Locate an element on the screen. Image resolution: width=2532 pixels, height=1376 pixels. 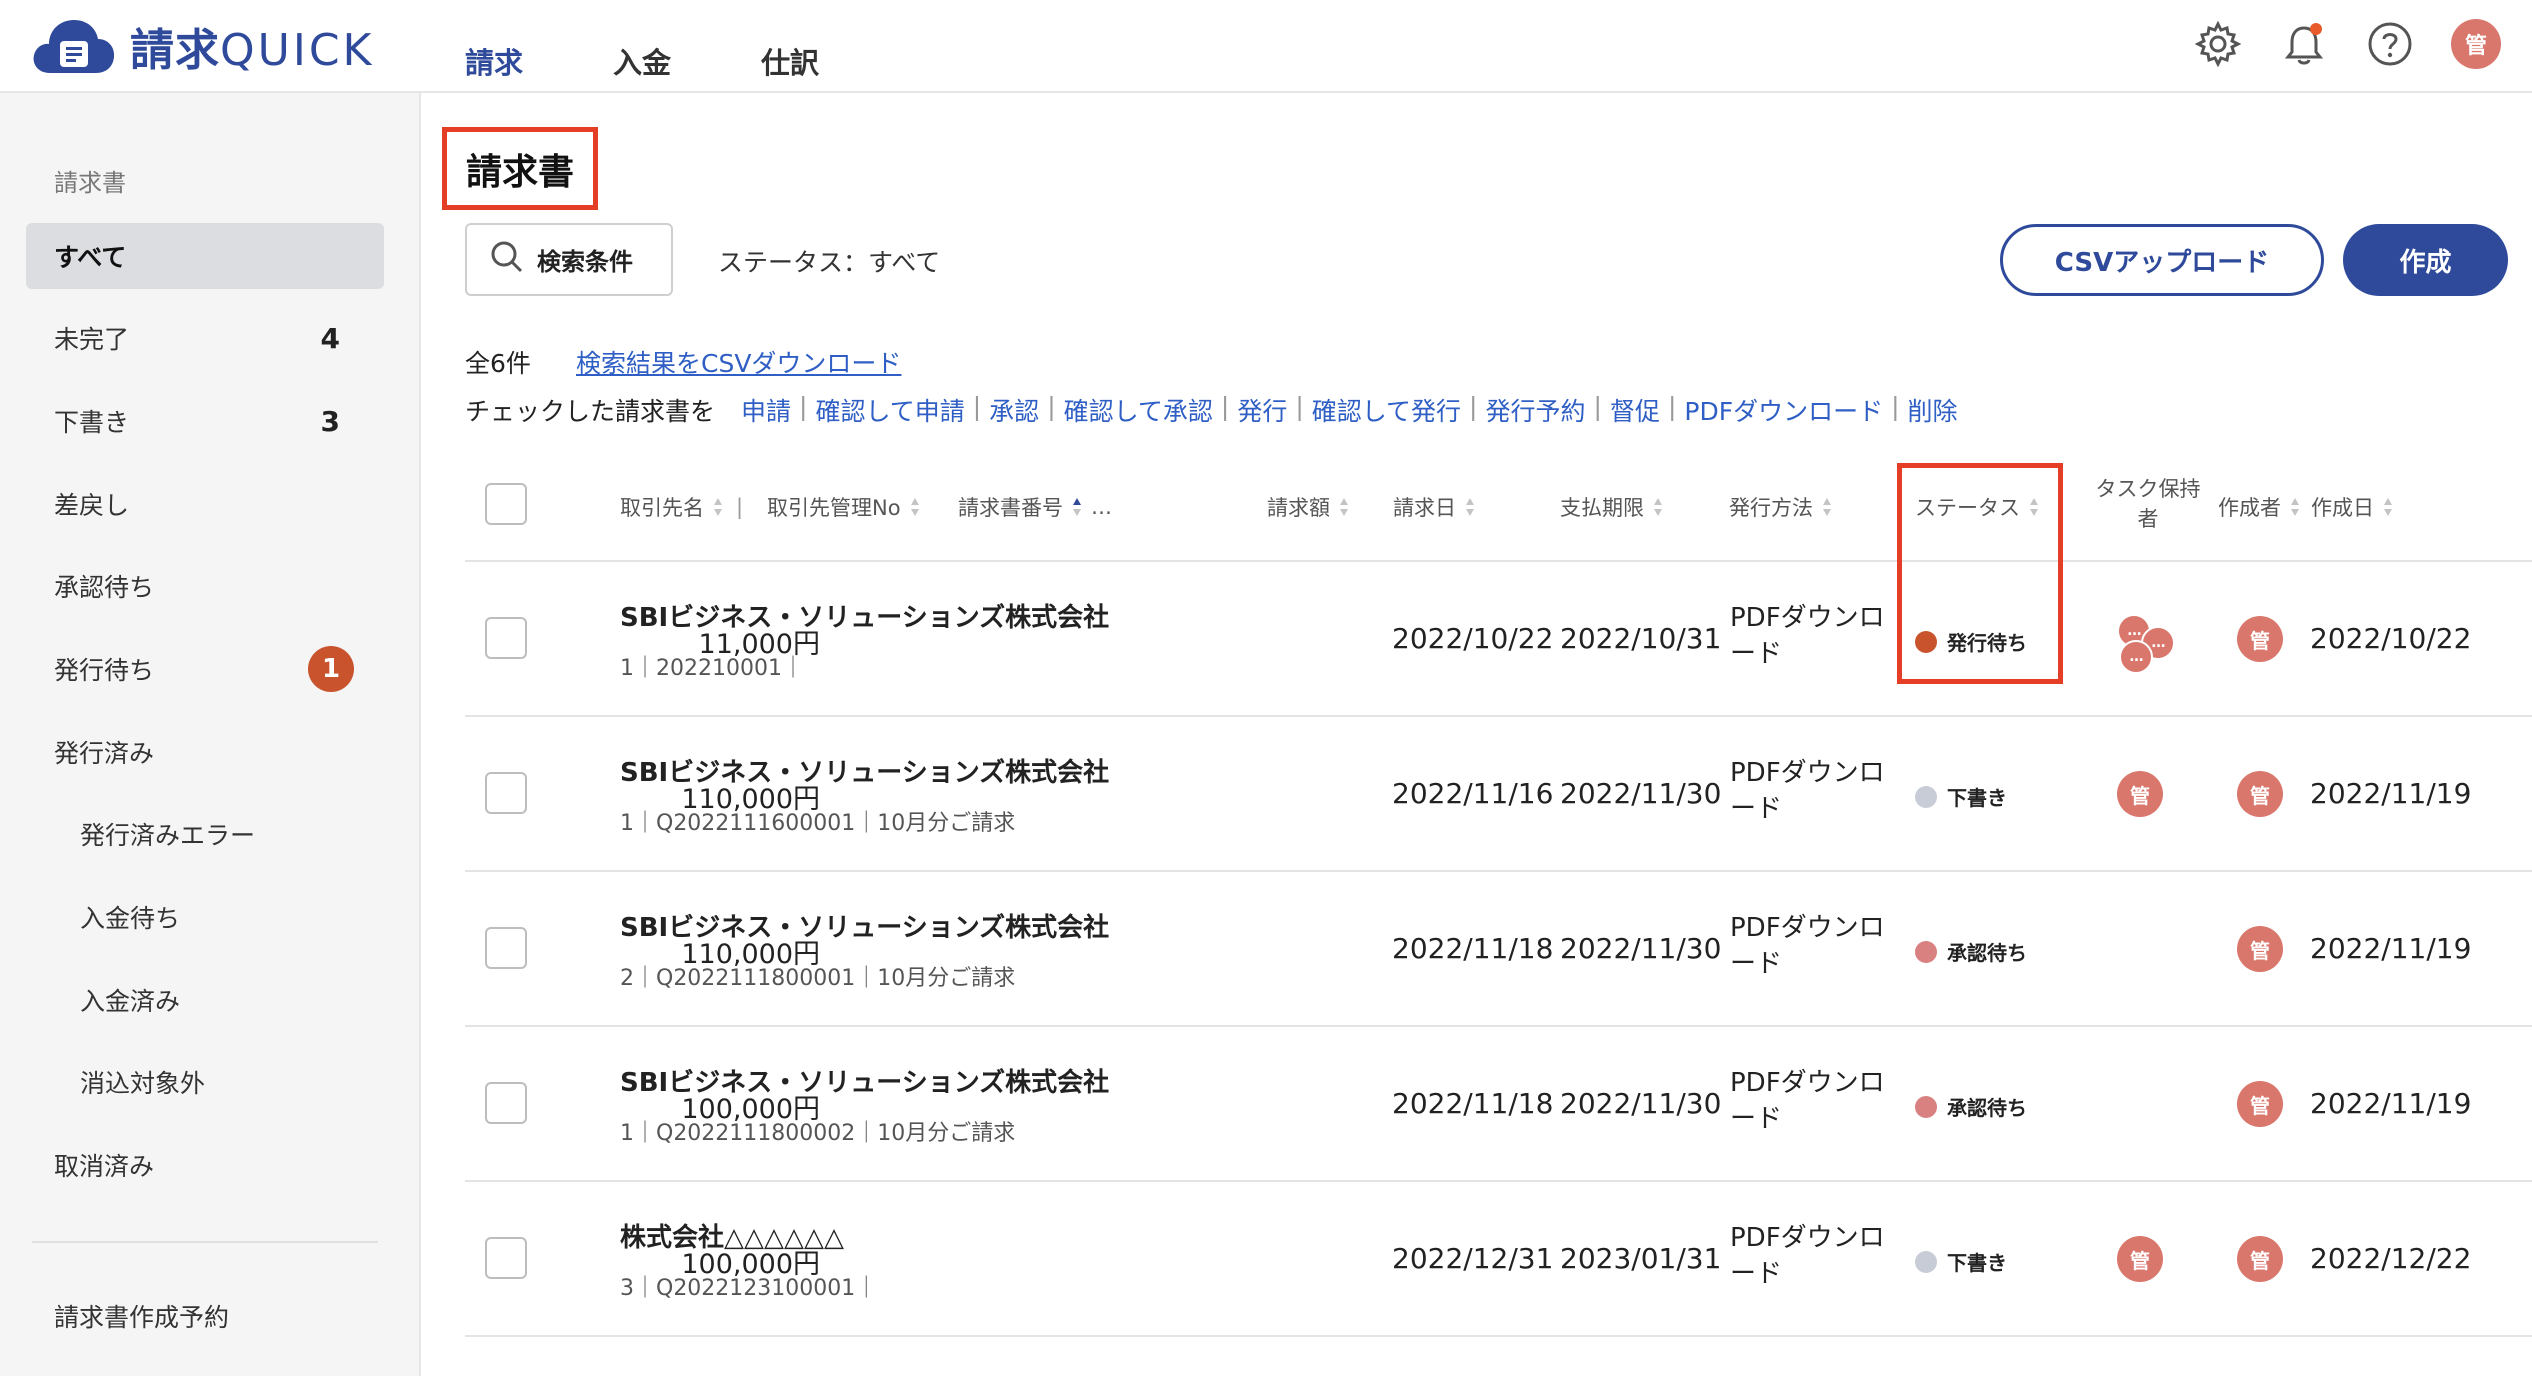
column-header-creator: 作成者 is located at coordinates (2258, 507).